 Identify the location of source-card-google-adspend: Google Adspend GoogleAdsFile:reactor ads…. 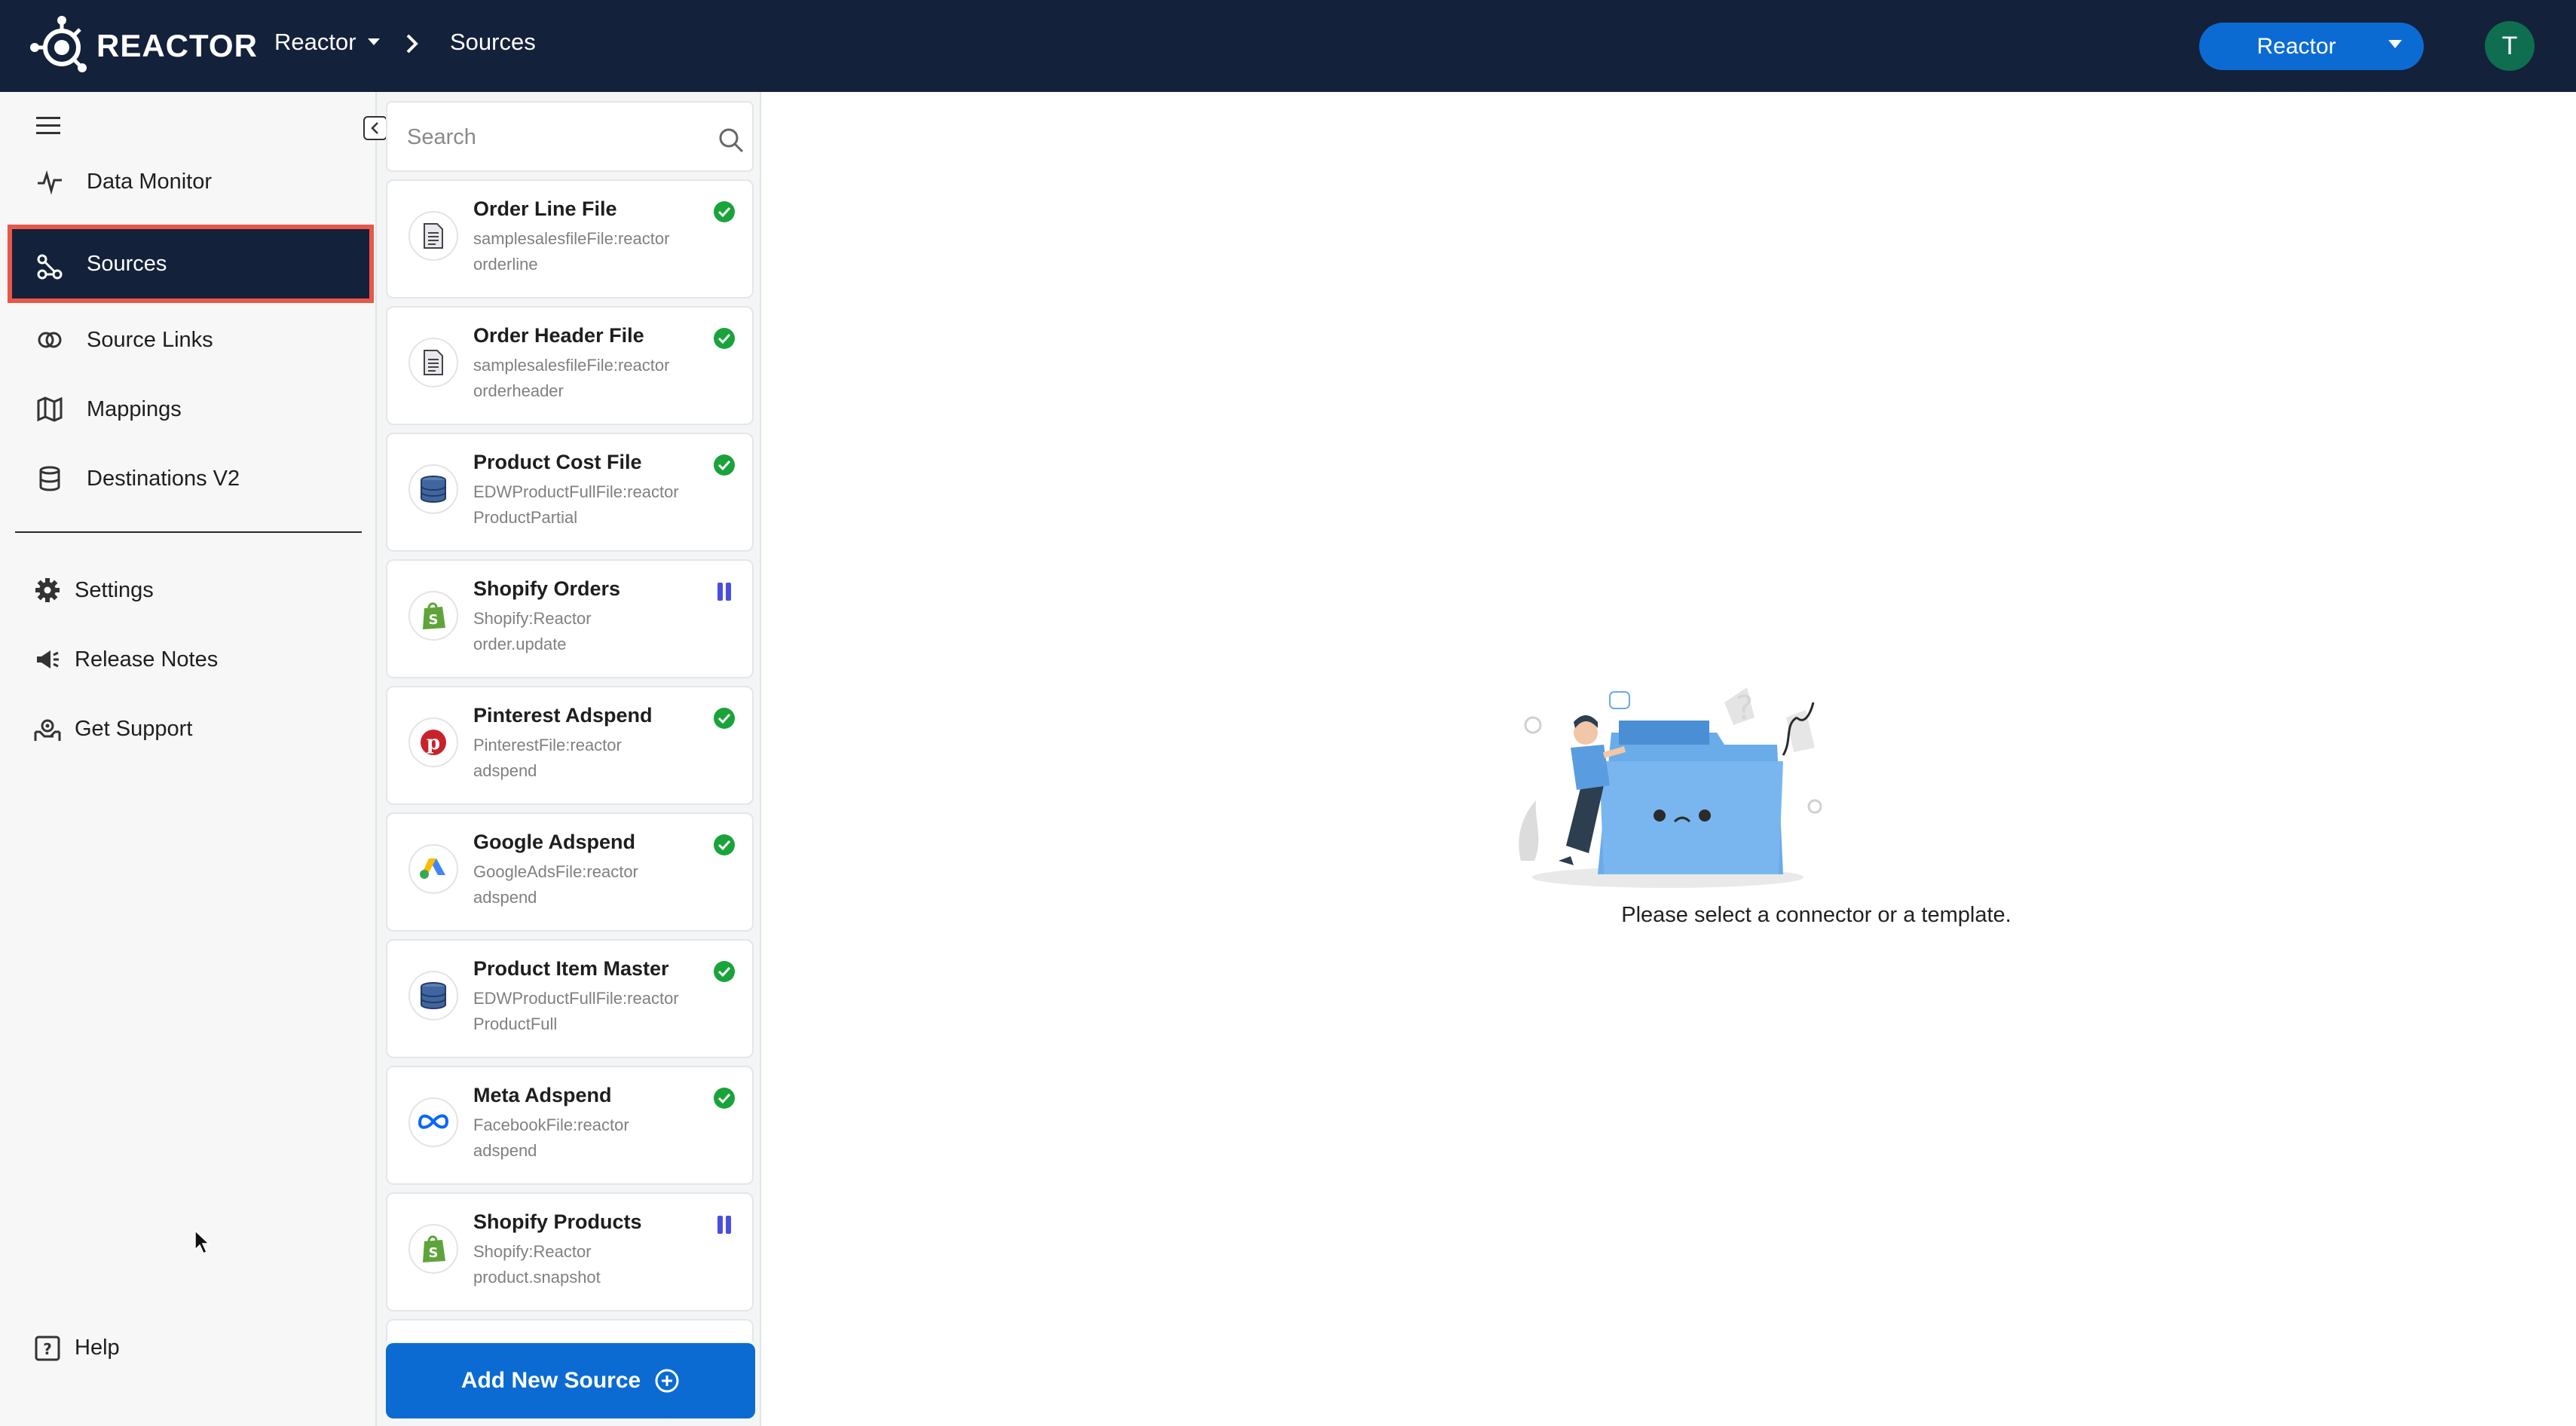
(570, 872).